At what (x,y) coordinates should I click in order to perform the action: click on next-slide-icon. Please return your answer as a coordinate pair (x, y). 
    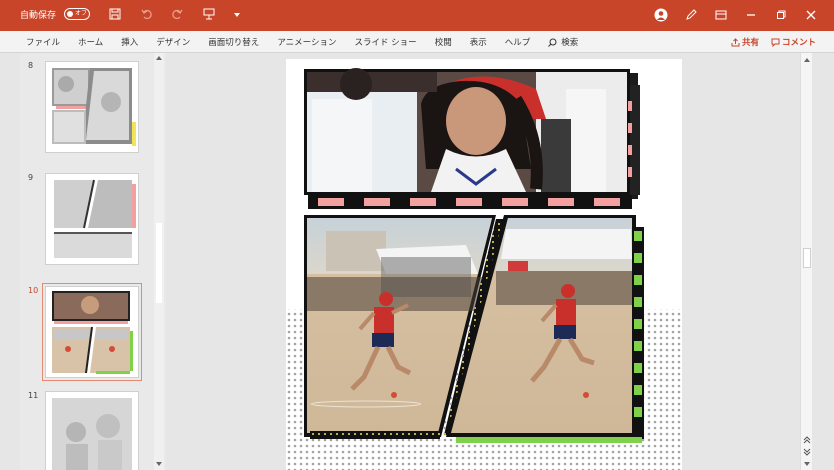
    Looking at the image, I should click on (807, 452).